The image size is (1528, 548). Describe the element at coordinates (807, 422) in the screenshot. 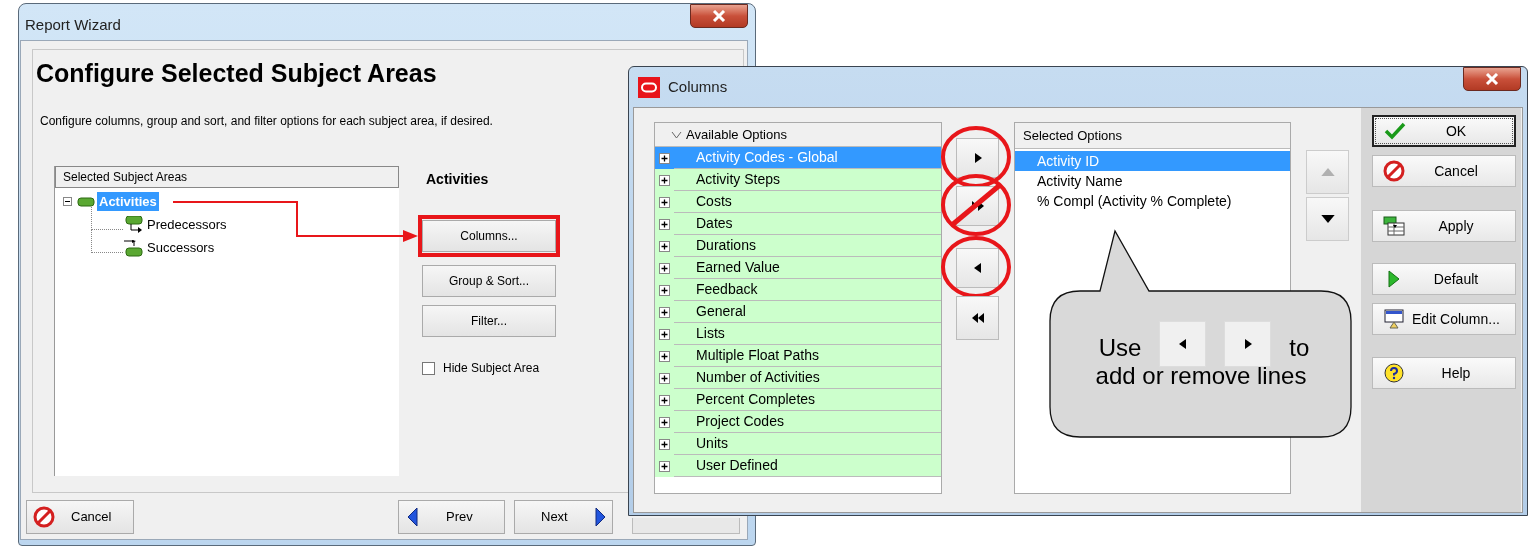

I see `option-row: Project Codes` at that location.